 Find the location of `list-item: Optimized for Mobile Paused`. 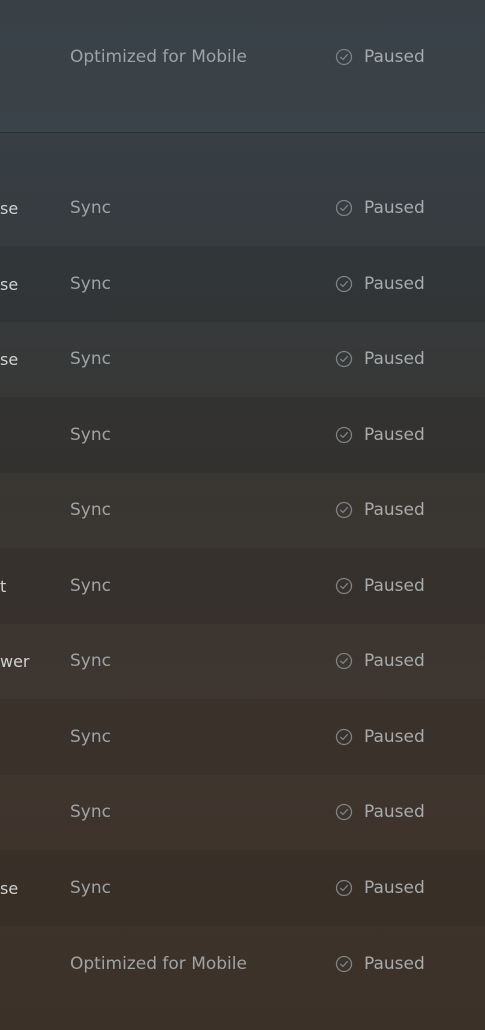

list-item: Optimized for Mobile Paused is located at coordinates (242, 964).